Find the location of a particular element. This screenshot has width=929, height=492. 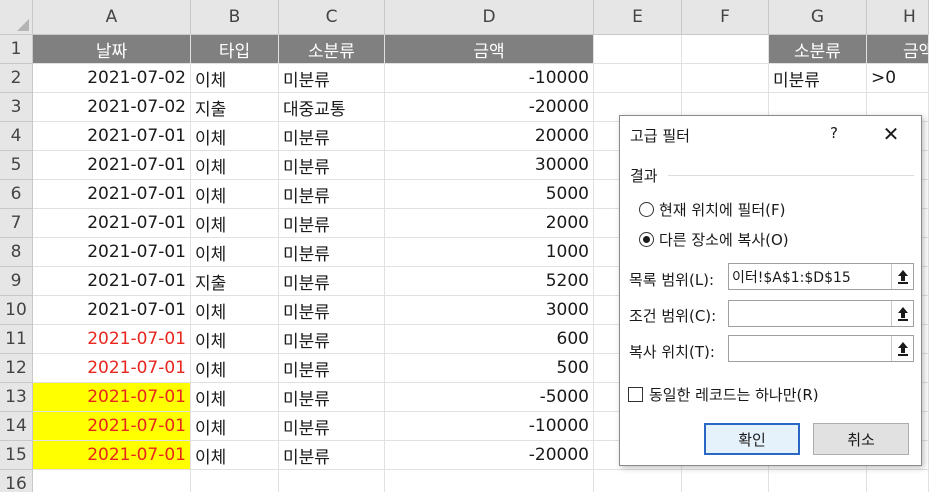

amount-cell: 5200 is located at coordinates (489, 281).